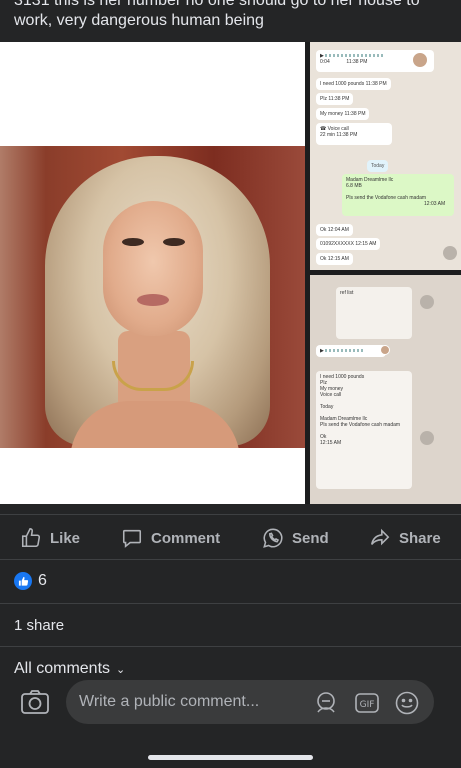  What do you see at coordinates (23, 581) in the screenshot?
I see `like-reaction-icon` at bounding box center [23, 581].